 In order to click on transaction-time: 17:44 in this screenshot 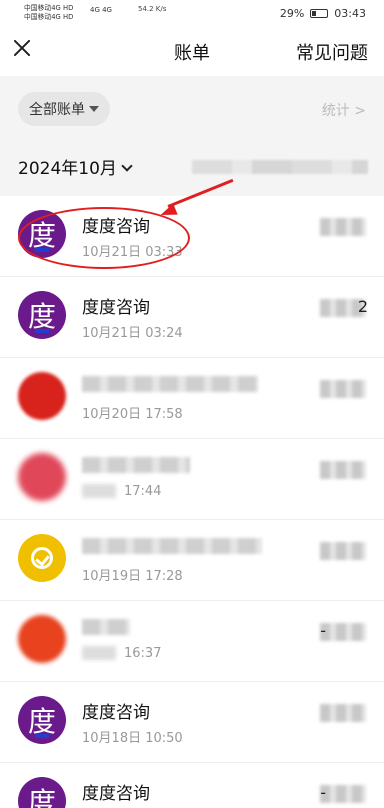, I will do `click(143, 491)`.